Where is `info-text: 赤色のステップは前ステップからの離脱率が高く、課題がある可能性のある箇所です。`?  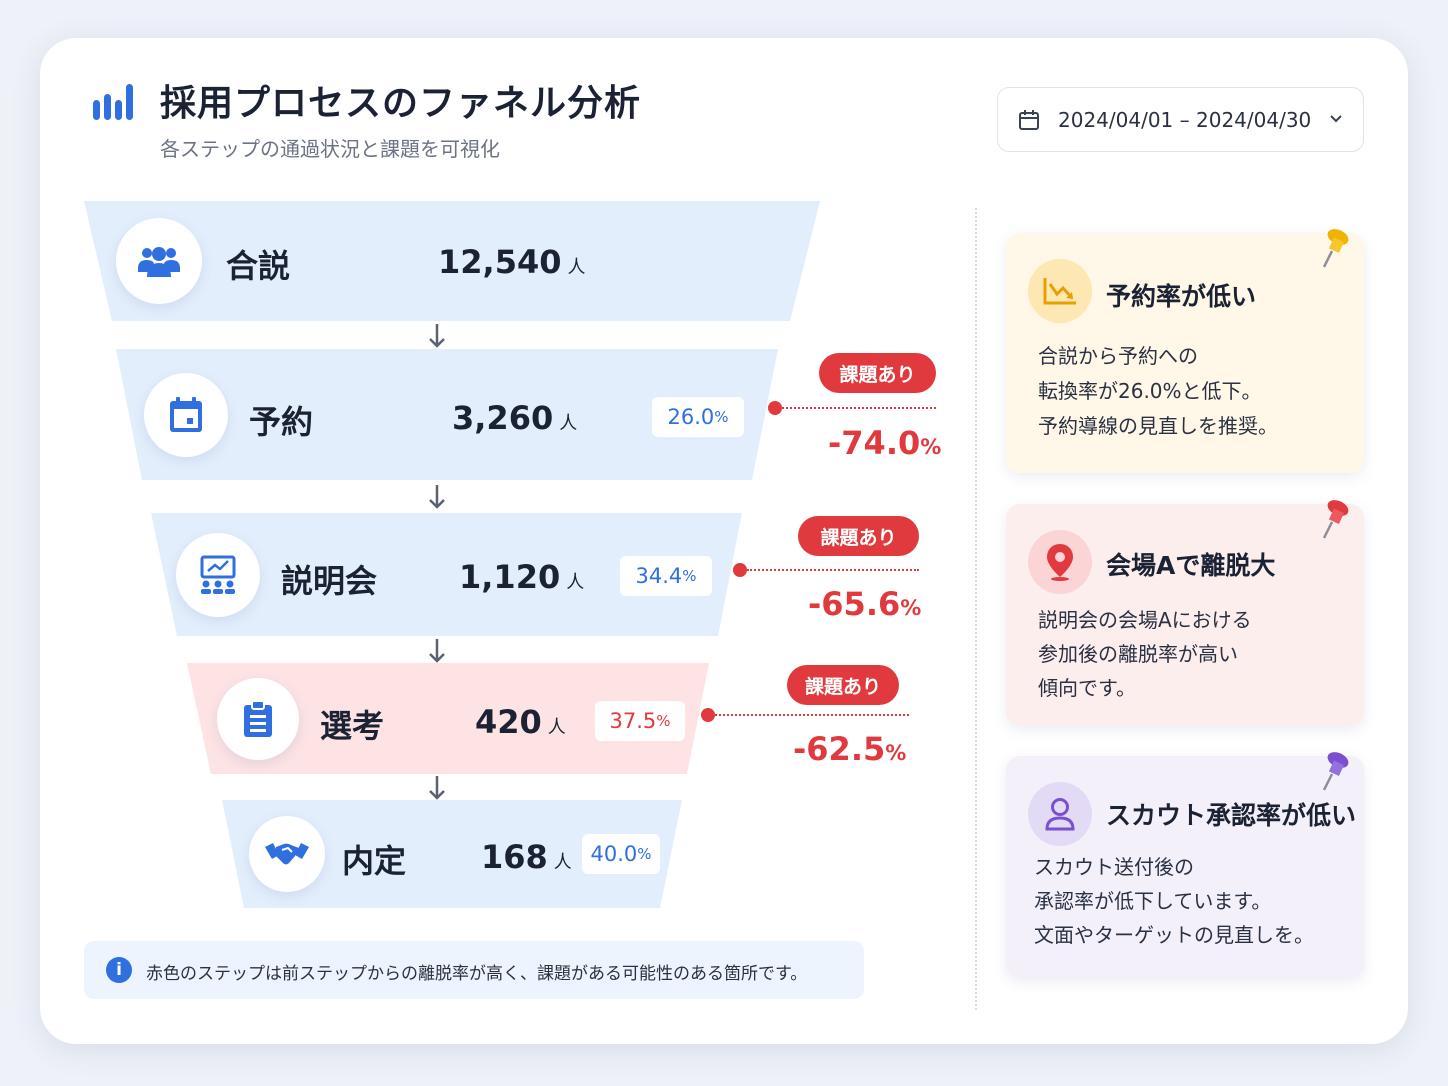 info-text: 赤色のステップは前ステップからの離脱率が高く、課題がある可能性のある箇所です。 is located at coordinates (477, 974).